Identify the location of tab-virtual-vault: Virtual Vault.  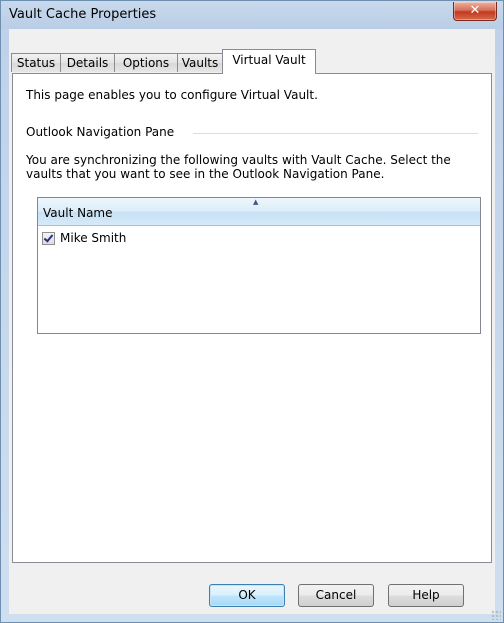
(269, 61).